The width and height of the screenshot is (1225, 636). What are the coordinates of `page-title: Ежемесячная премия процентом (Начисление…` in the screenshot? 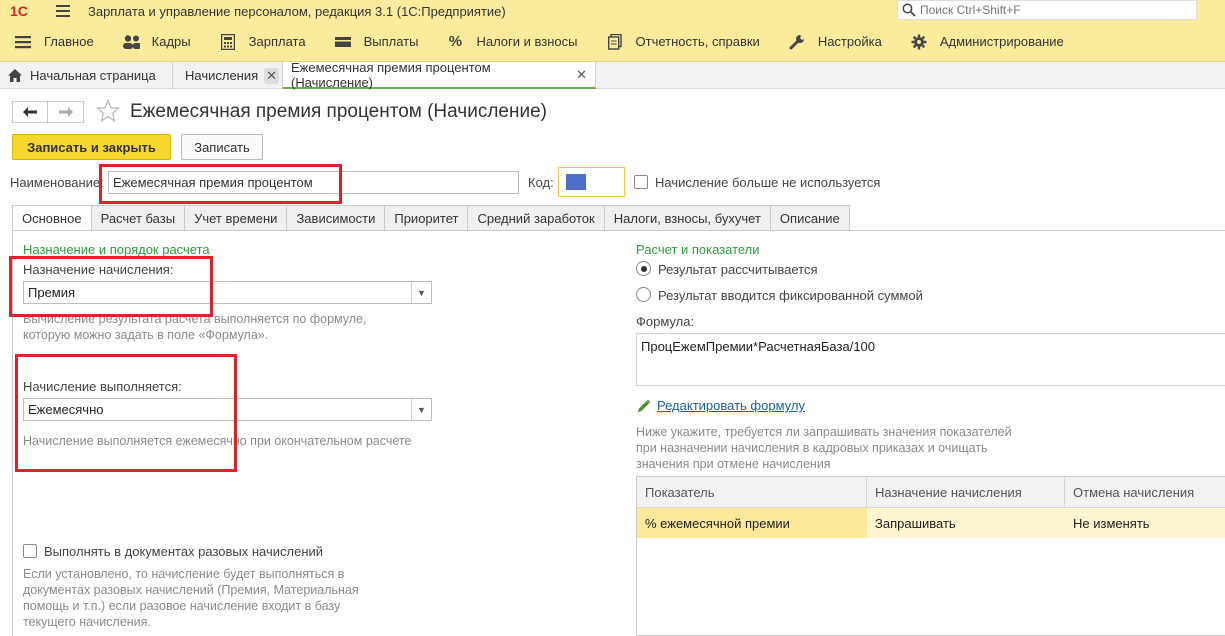 It's located at (338, 111).